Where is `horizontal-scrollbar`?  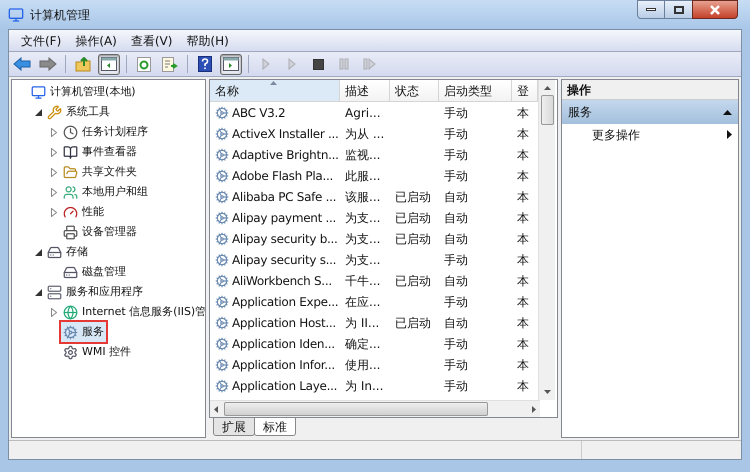
horizontal-scrollbar is located at coordinates (375, 408).